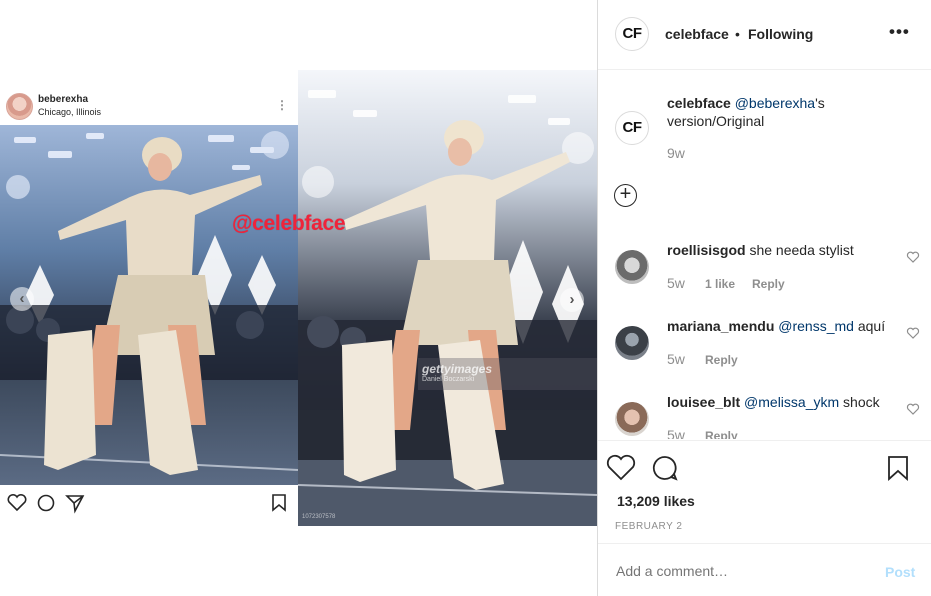 The width and height of the screenshot is (931, 596). What do you see at coordinates (46, 503) in the screenshot?
I see `comment-icon` at bounding box center [46, 503].